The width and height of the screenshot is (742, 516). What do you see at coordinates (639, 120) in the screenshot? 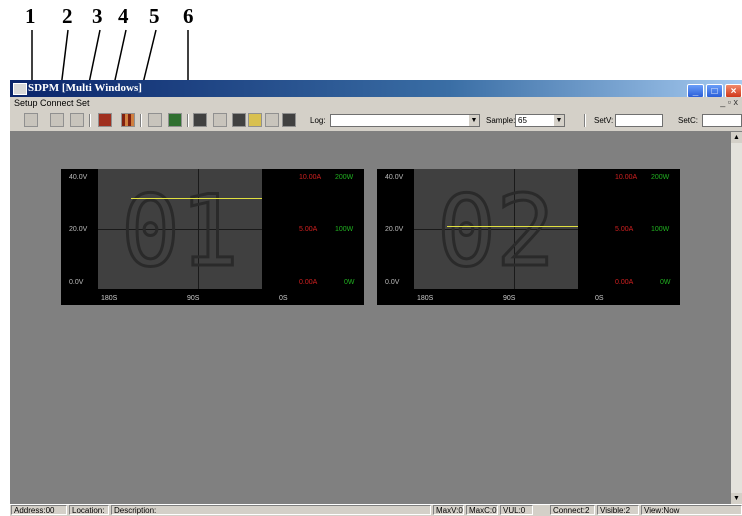
I see `setv-input` at bounding box center [639, 120].